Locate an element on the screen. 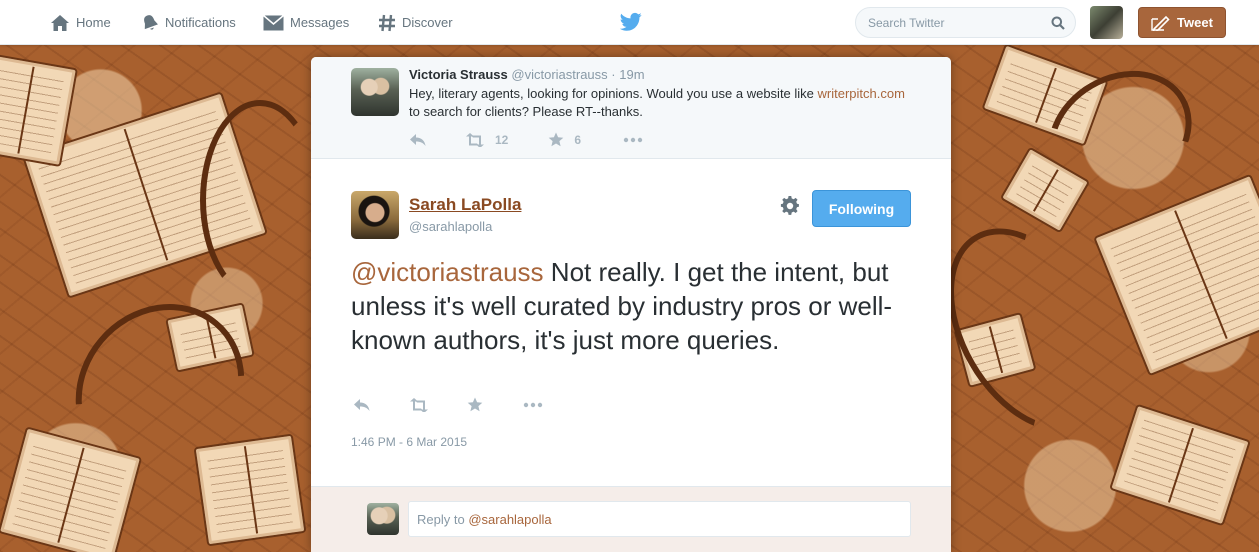 This screenshot has height=552, width=1259. tweet-button: Tweet is located at coordinates (1182, 22).